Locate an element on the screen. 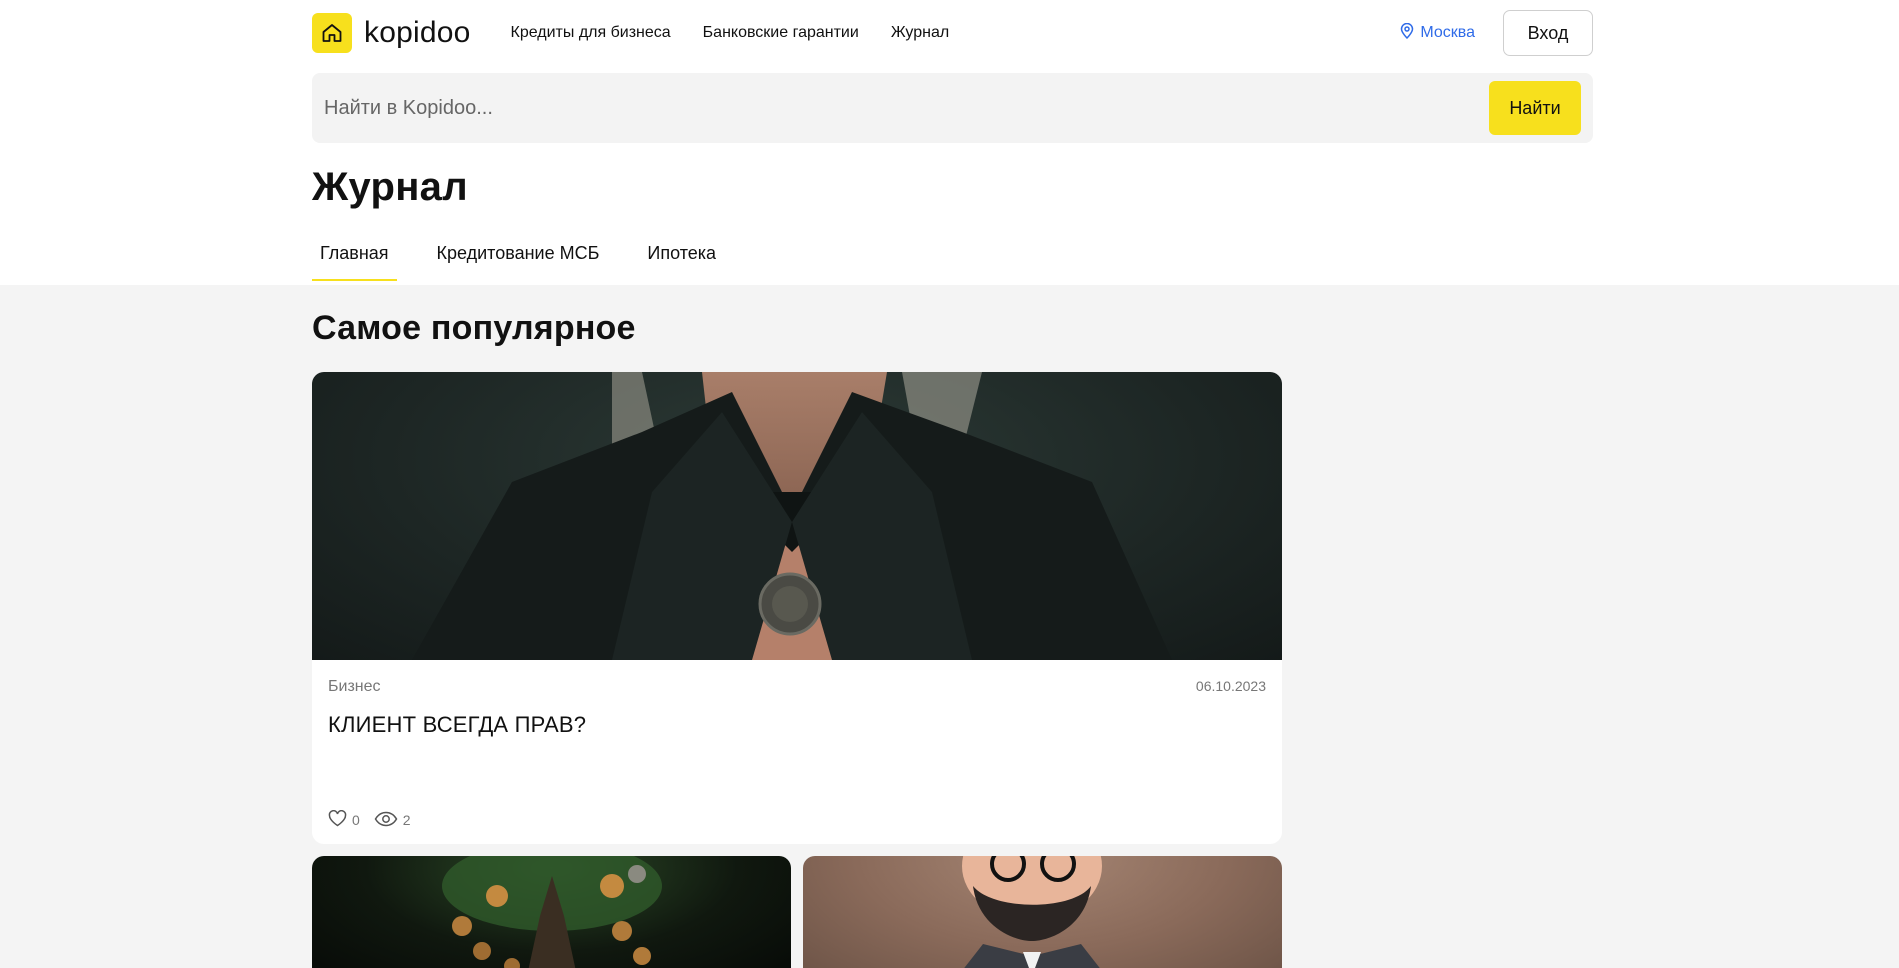  location-pin-icon is located at coordinates (1407, 33).